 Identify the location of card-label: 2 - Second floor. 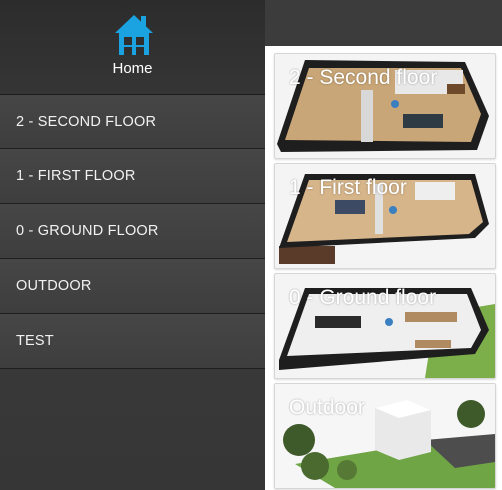
(363, 77).